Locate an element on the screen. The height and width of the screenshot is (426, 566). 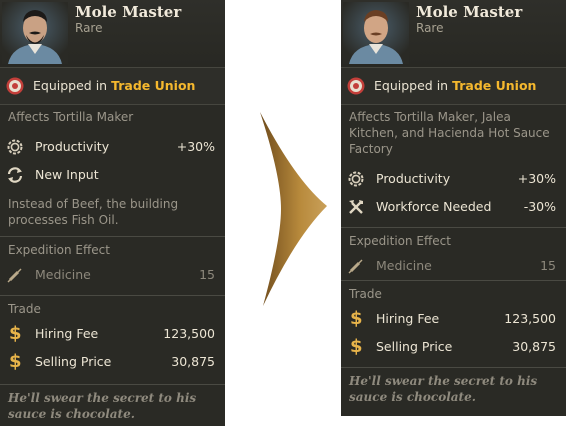
effect-row-new-input: New Input is located at coordinates (112, 175).